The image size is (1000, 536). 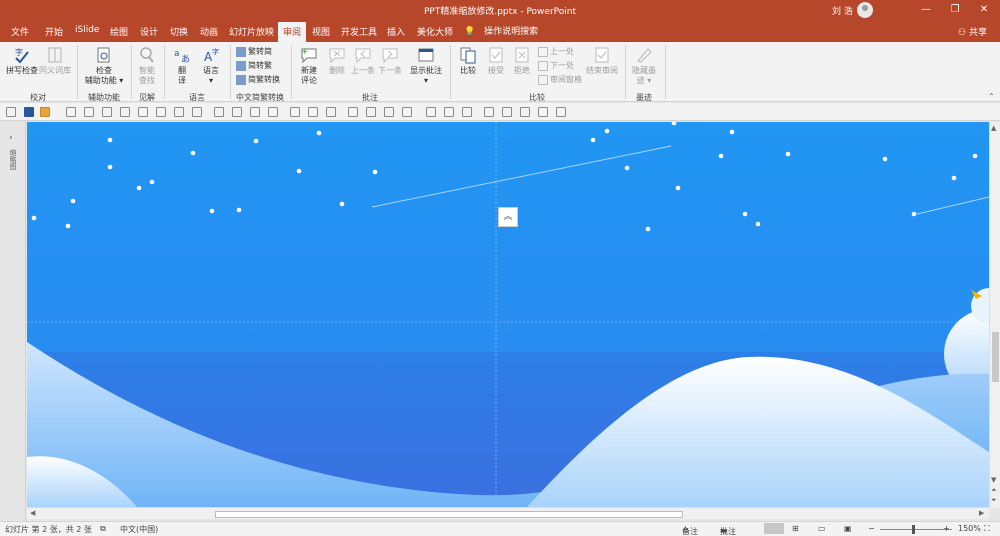 I want to click on align-bottom-icon, so click(x=161, y=112).